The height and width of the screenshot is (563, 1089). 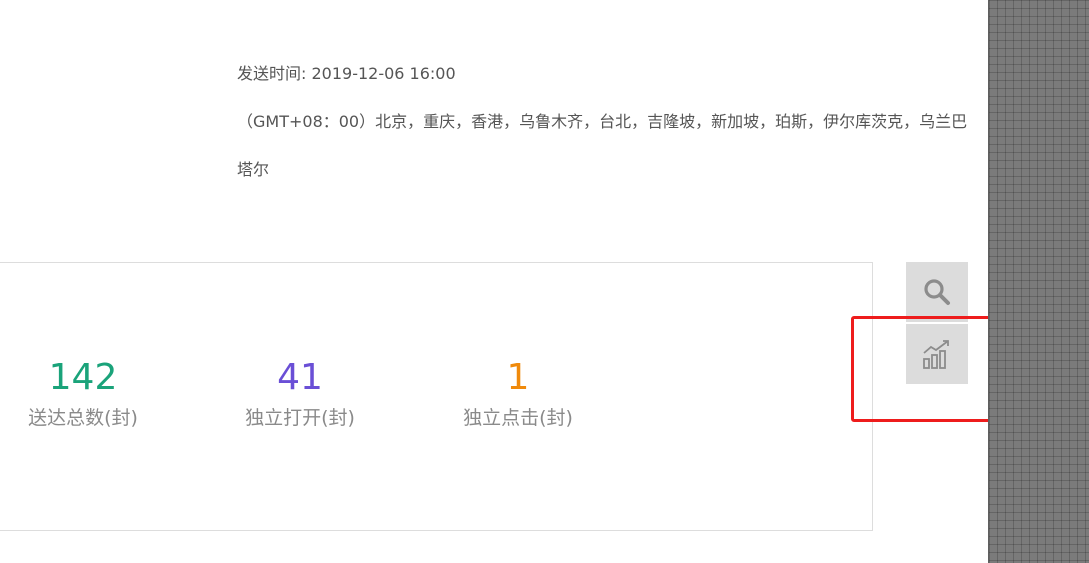 I want to click on search-button, so click(x=937, y=292).